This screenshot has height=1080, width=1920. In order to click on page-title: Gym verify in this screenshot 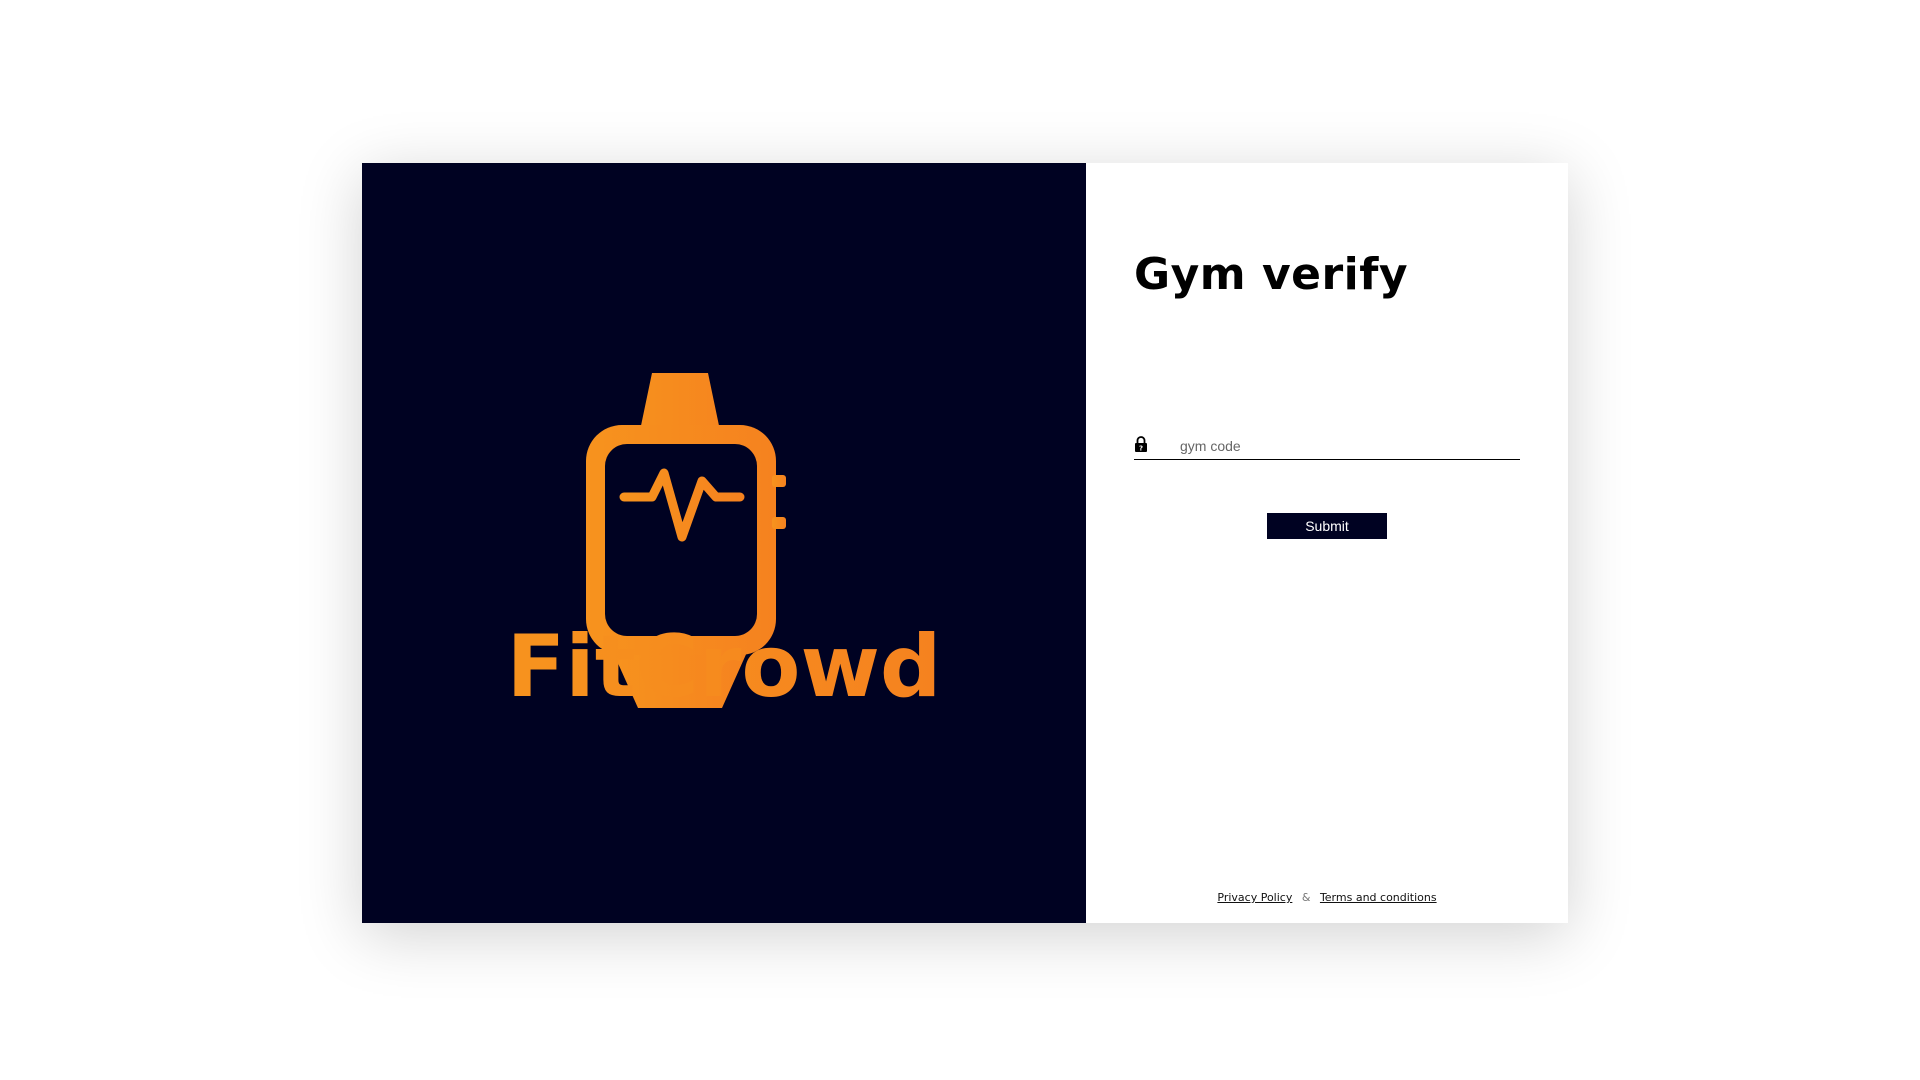, I will do `click(1271, 274)`.